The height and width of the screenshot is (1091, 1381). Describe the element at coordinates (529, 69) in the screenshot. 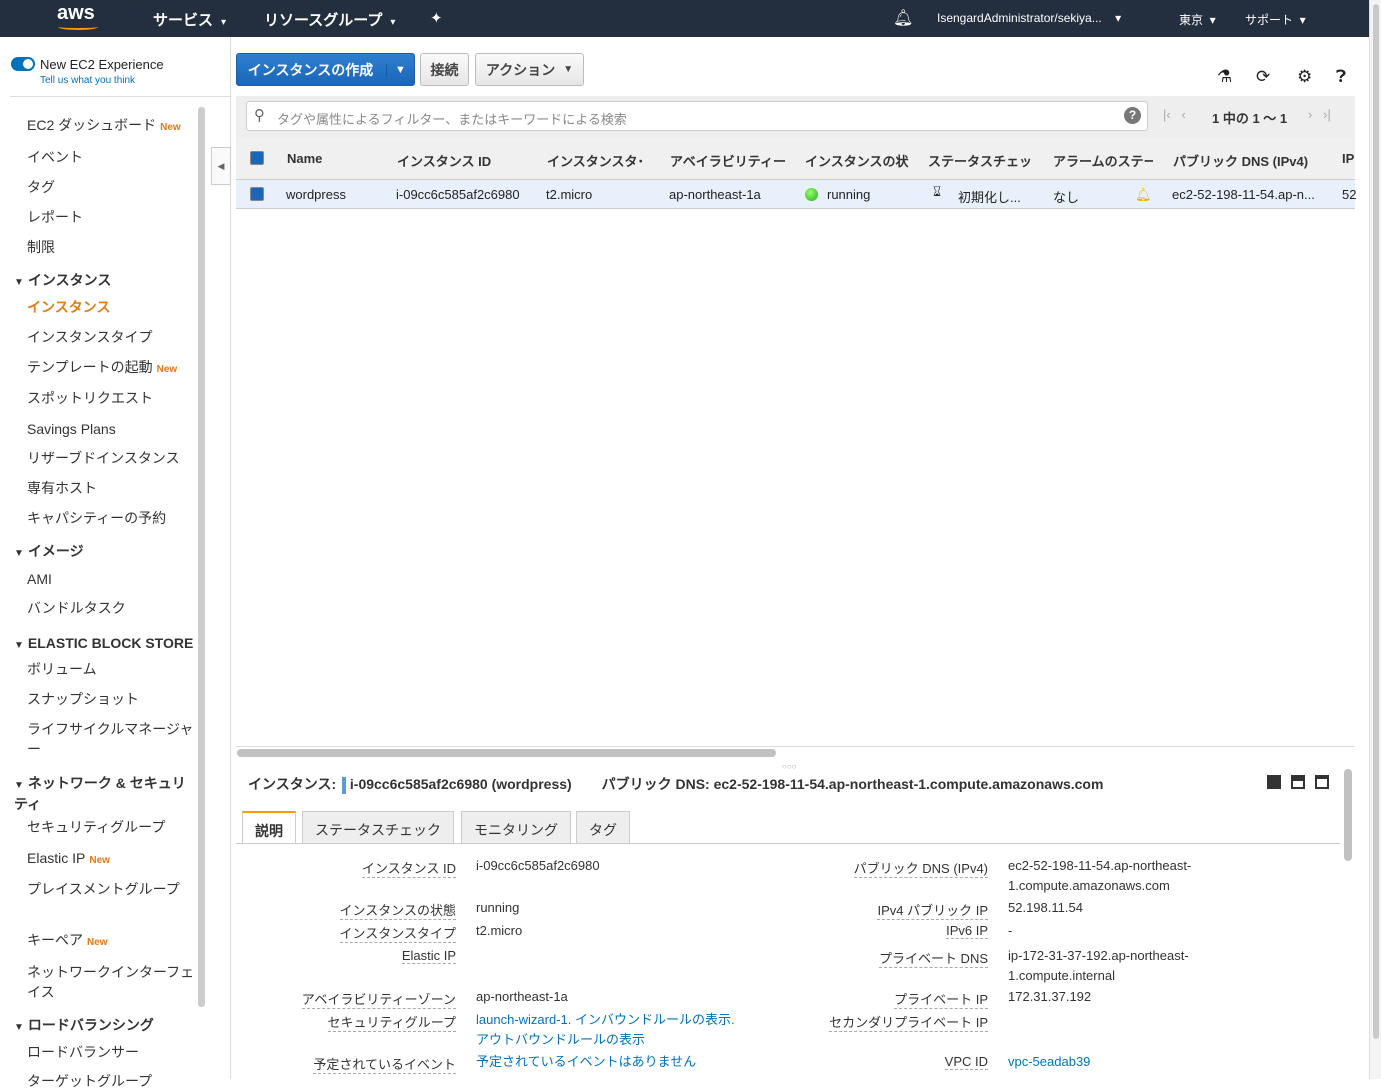

I see `actions-button: アクション ▼` at that location.